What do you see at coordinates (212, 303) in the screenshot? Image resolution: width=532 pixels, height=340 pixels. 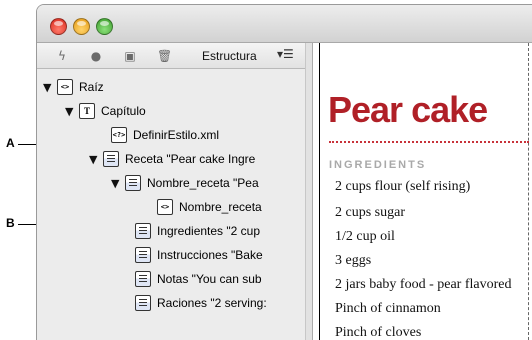 I see `tree-label: Raciones "2 serving:` at bounding box center [212, 303].